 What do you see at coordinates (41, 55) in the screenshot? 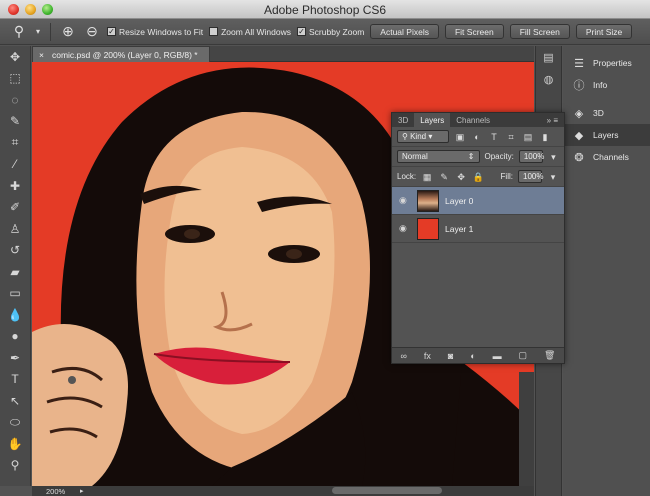
I see `close-tab-icon: ×` at bounding box center [41, 55].